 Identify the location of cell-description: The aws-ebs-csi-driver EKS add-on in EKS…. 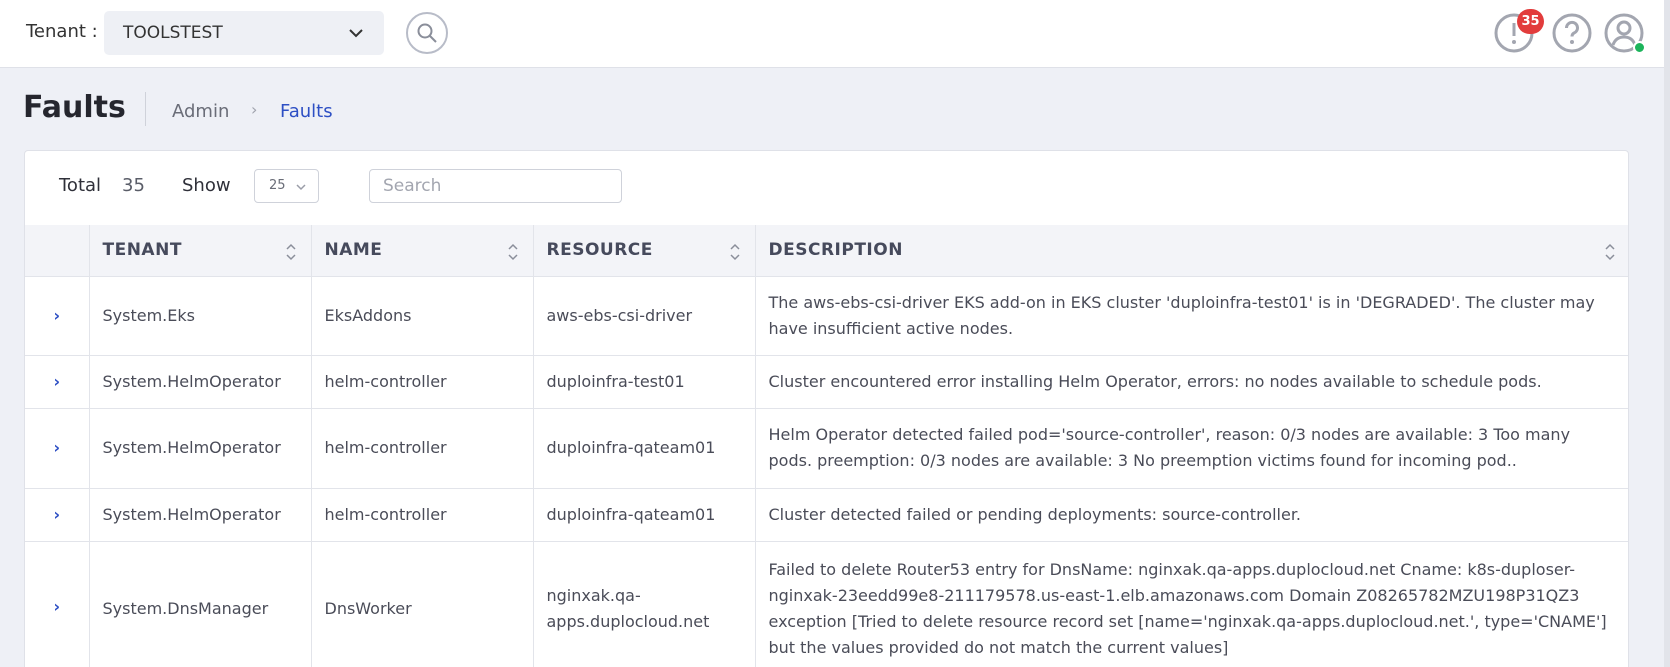
(1191, 316).